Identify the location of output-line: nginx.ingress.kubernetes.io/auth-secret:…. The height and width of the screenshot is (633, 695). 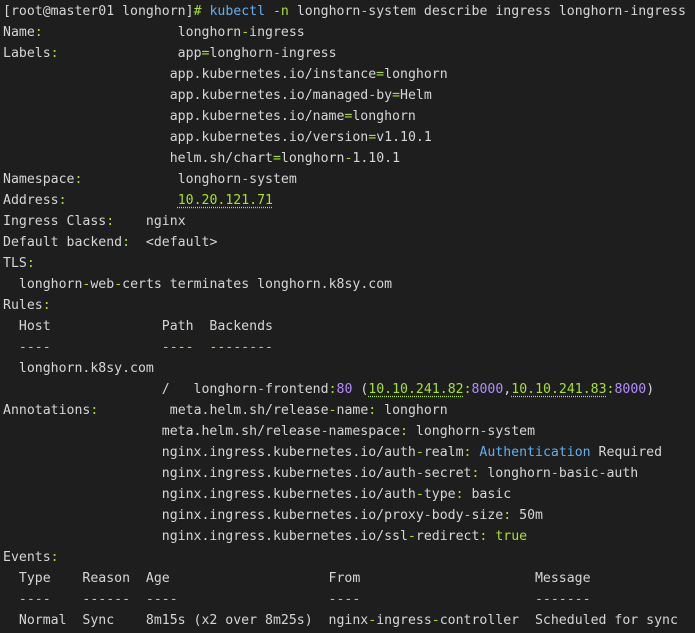
(320, 473).